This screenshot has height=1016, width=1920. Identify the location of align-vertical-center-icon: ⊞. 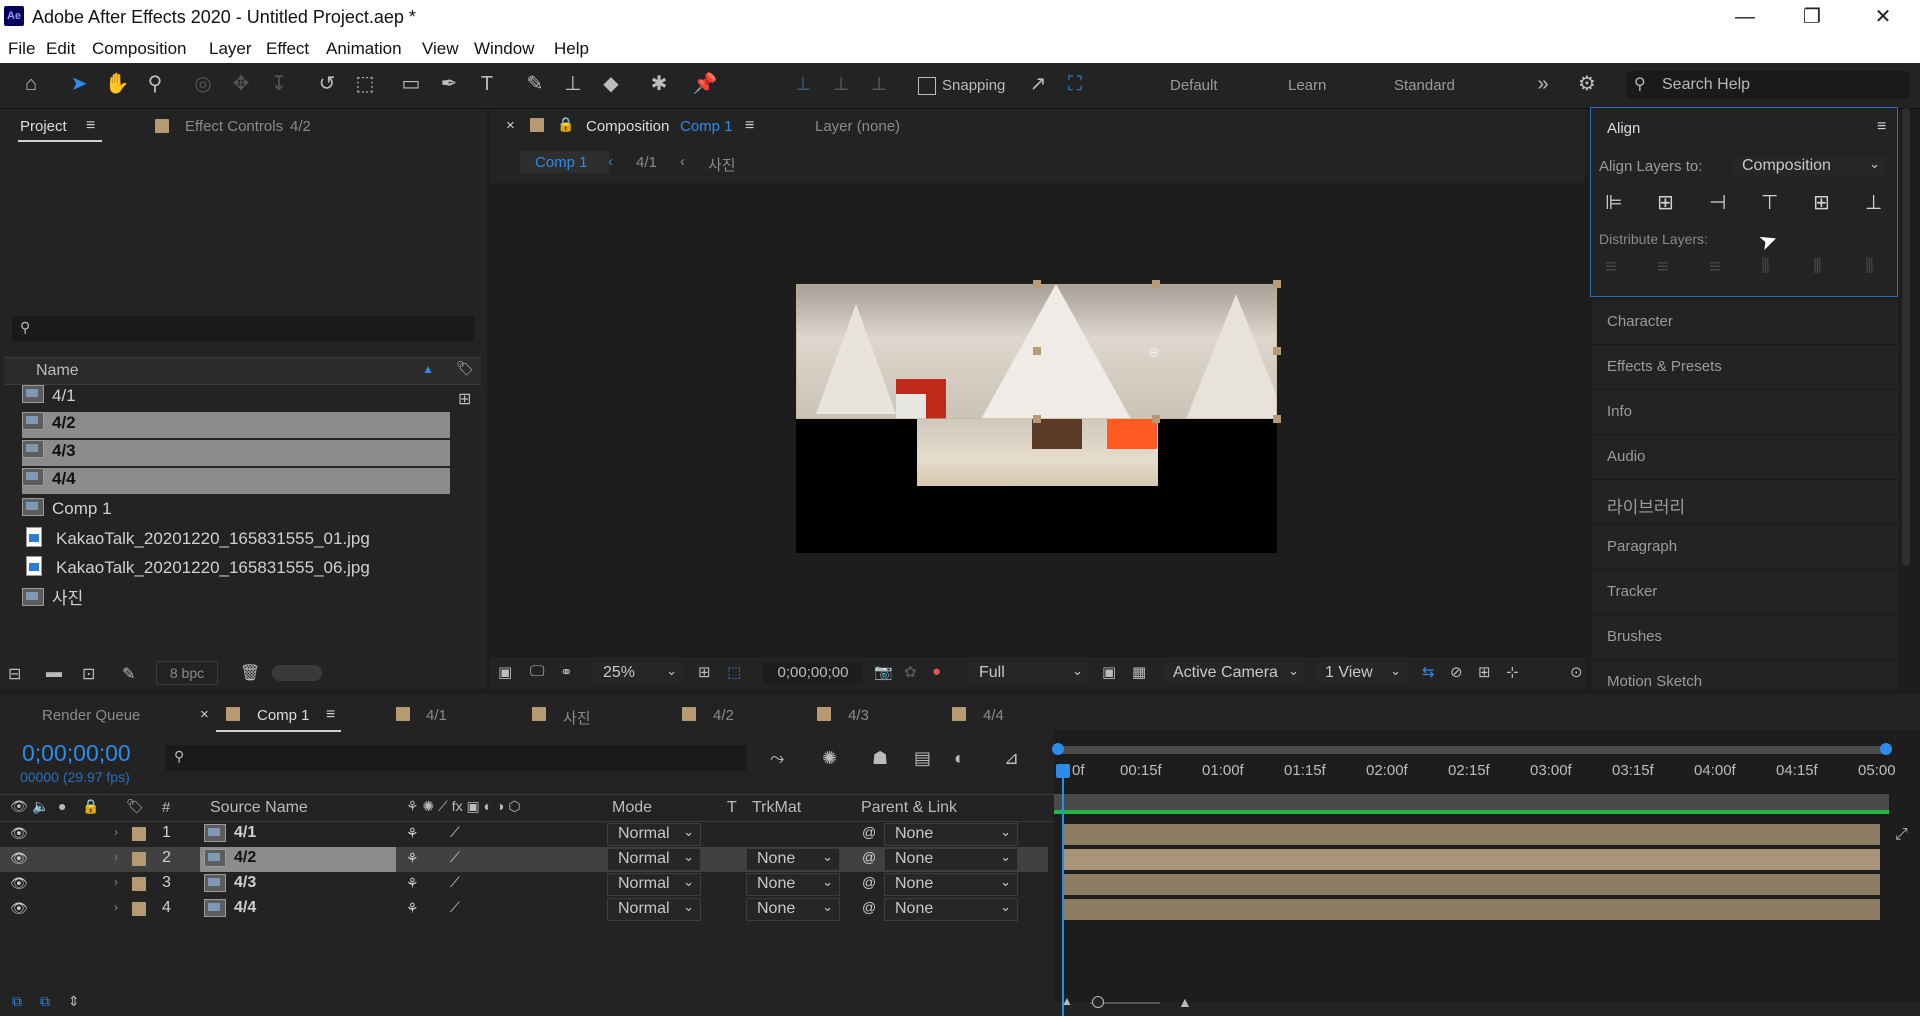
(1821, 202).